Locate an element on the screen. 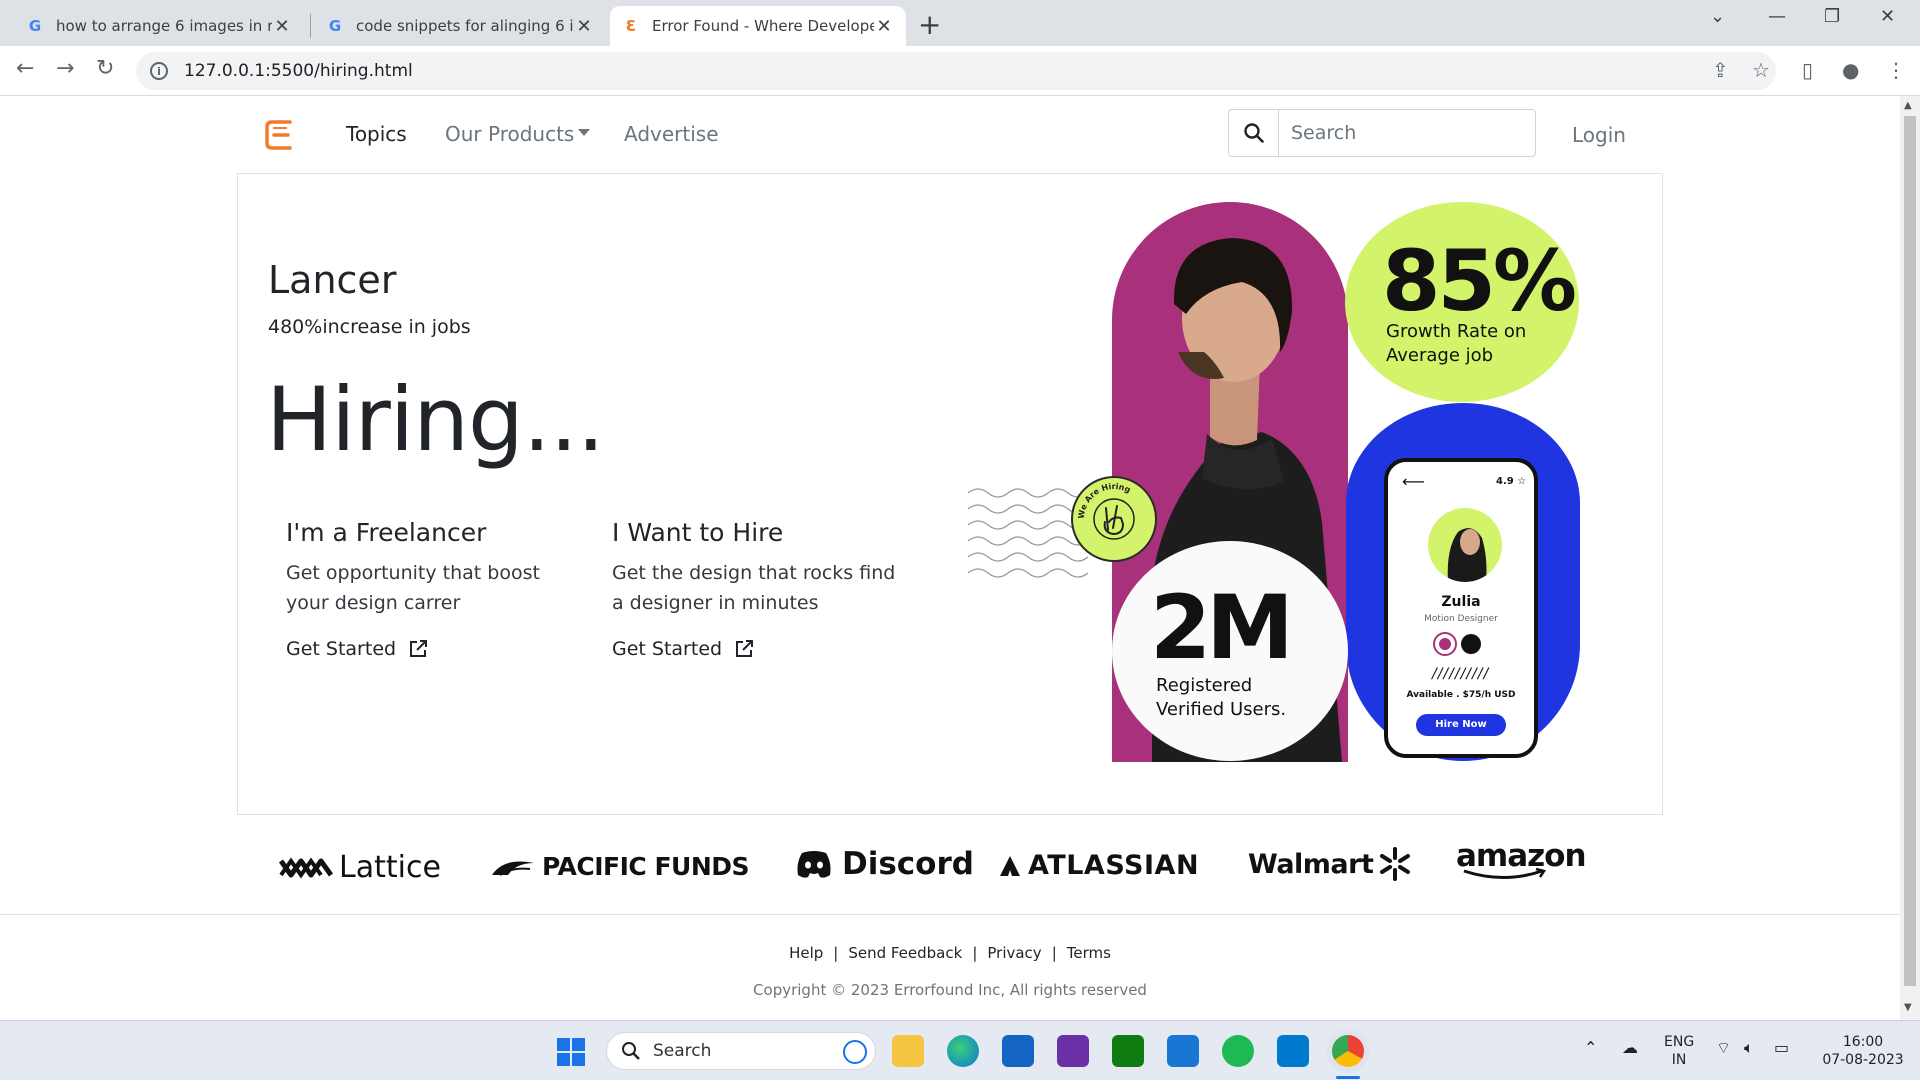  nav-our-products-label: Our Products is located at coordinates (510, 134).